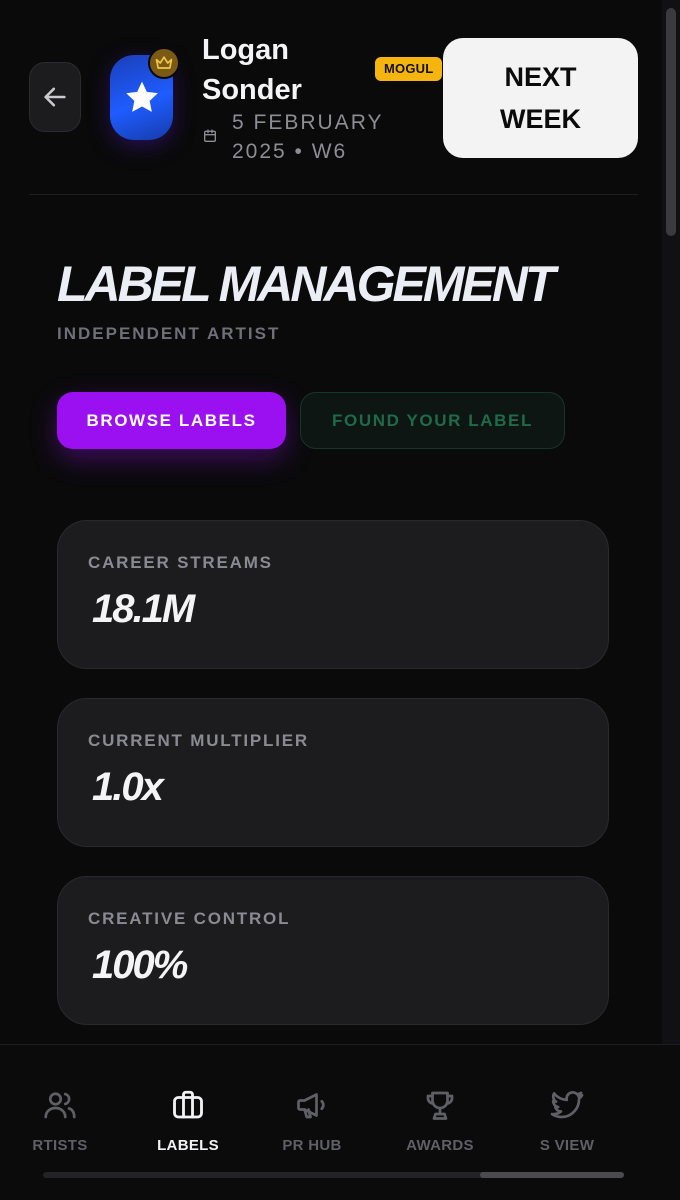 The image size is (680, 1200). Describe the element at coordinates (333, 594) in the screenshot. I see `stat-card-career-streams: CAREER STREAMS 18.1M` at that location.